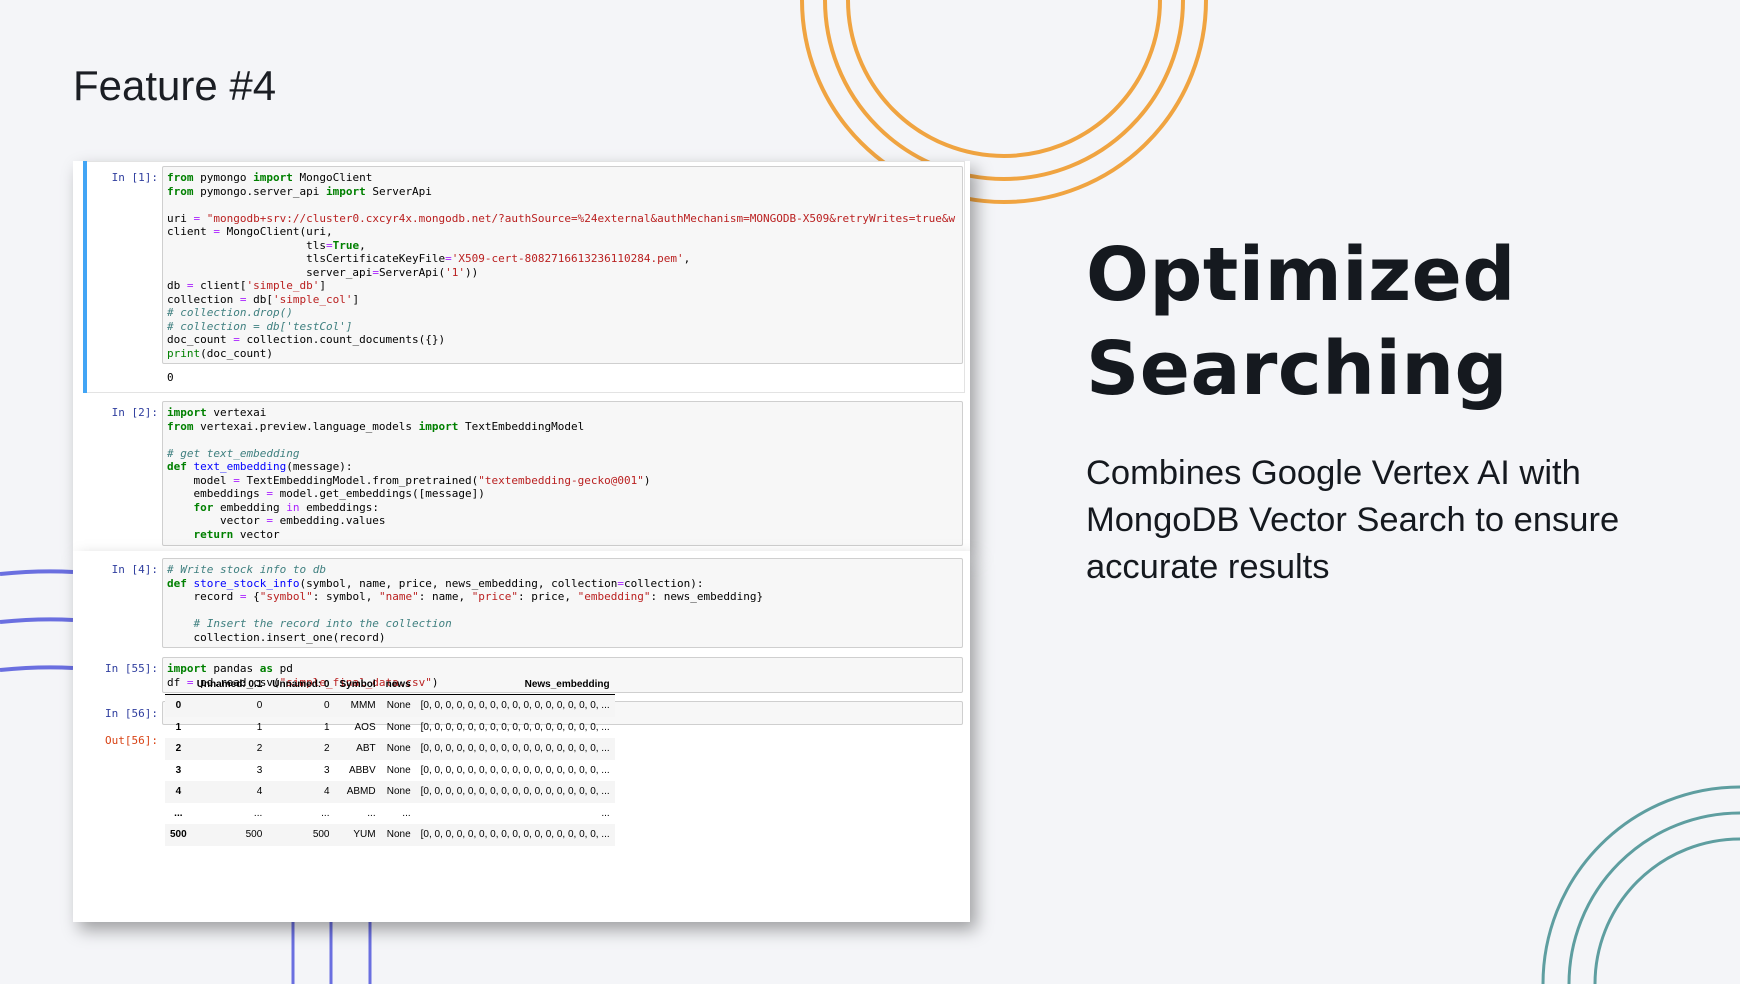 This screenshot has width=1740, height=984. I want to click on headline-line-2: Searching, so click(1297, 369).